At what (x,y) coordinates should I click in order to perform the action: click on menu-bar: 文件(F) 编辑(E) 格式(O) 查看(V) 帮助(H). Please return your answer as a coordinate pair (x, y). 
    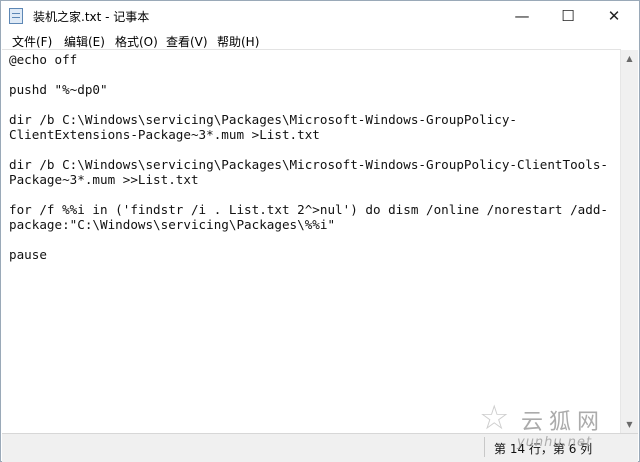
    Looking at the image, I should click on (320, 41).